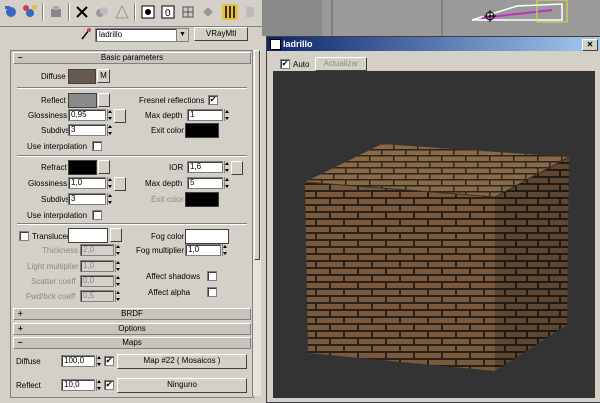  Describe the element at coordinates (104, 167) in the screenshot. I see `refract-map-button` at that location.